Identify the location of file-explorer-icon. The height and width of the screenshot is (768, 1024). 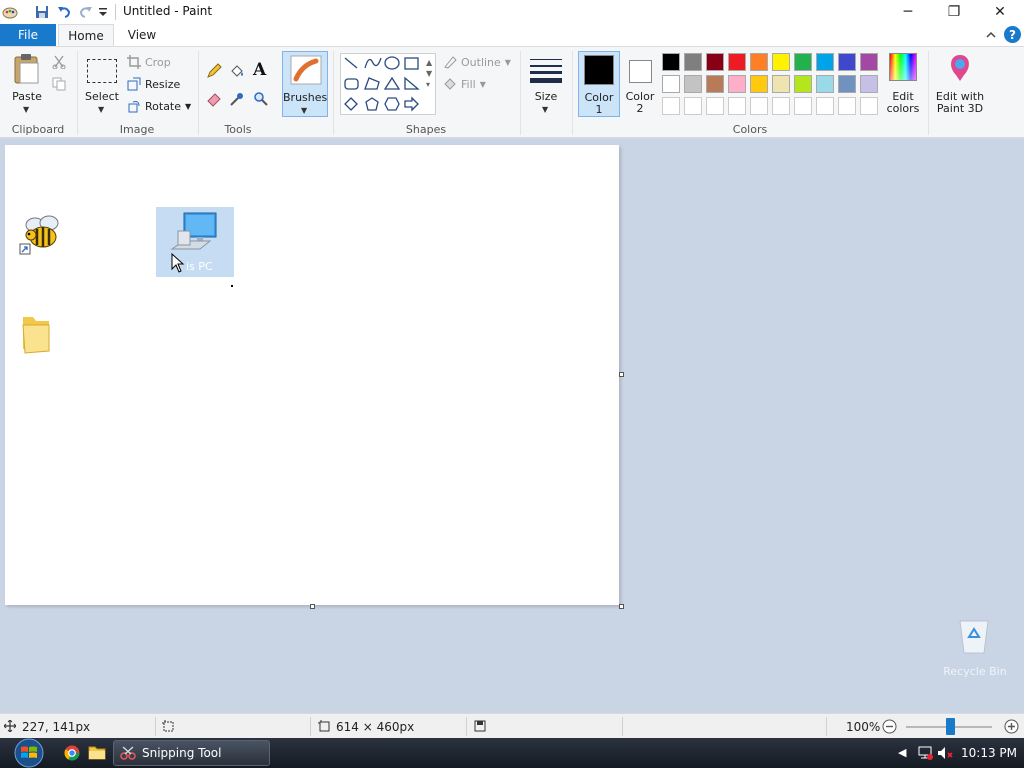
(97, 753).